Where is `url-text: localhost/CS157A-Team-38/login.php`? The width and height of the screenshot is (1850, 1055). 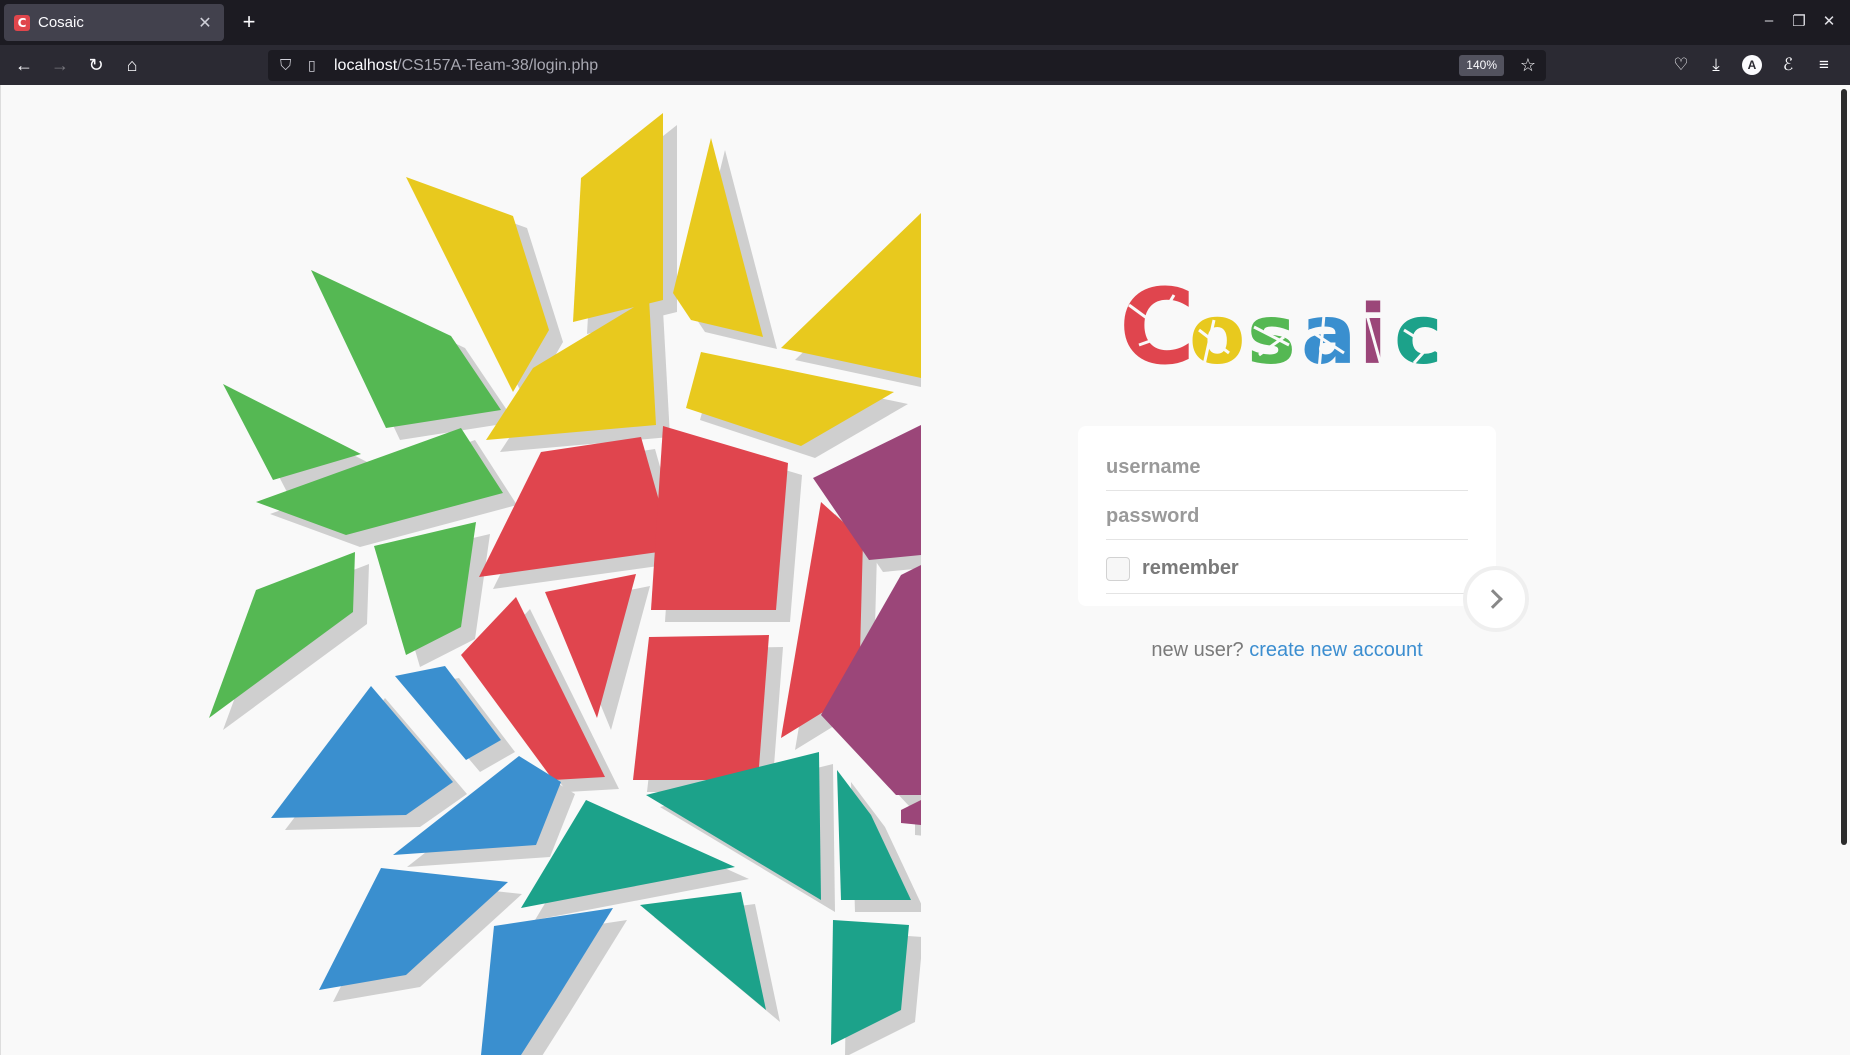
url-text: localhost/CS157A-Team-38/login.php is located at coordinates (466, 66).